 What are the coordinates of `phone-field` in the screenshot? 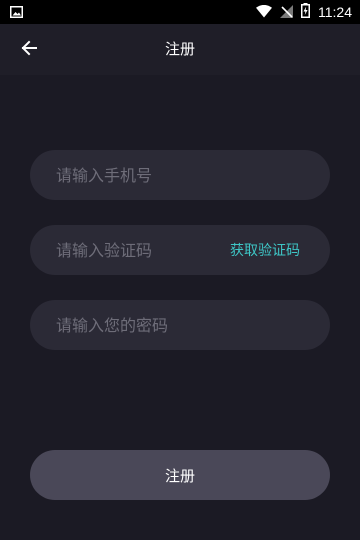 It's located at (180, 175).